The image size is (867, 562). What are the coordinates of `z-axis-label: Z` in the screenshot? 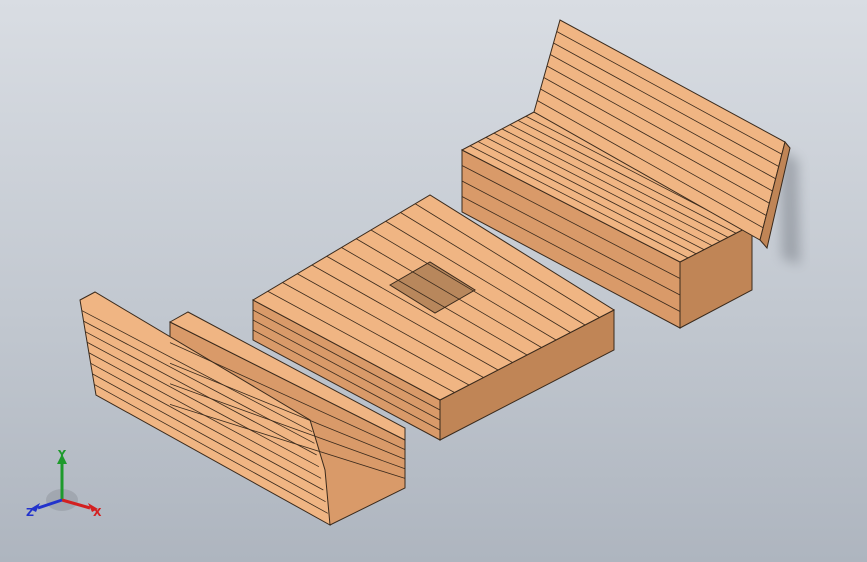 It's located at (30, 512).